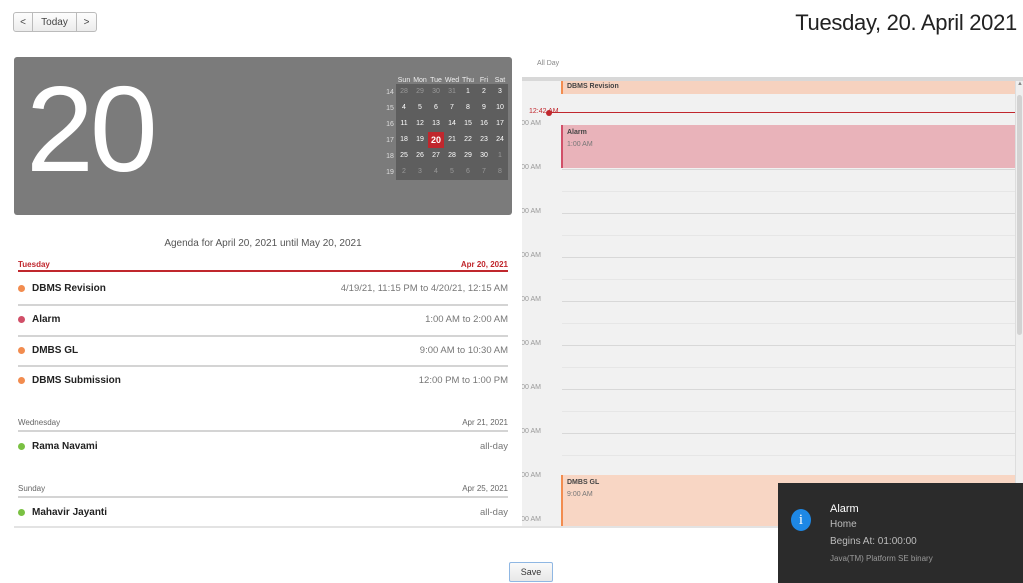  Describe the element at coordinates (466, 319) in the screenshot. I see `event-time: 1:00 AM to 2:00 AM` at that location.